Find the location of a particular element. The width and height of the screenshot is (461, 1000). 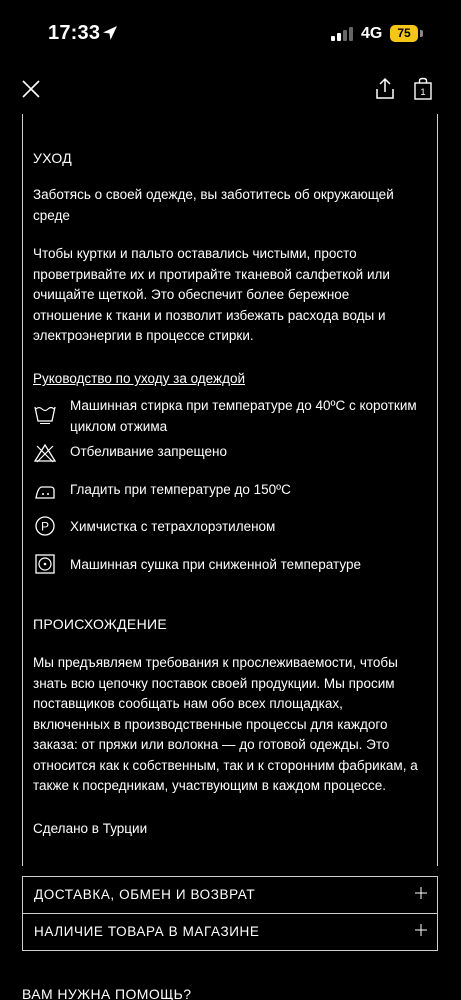

top-nav: 1 is located at coordinates (230, 90).